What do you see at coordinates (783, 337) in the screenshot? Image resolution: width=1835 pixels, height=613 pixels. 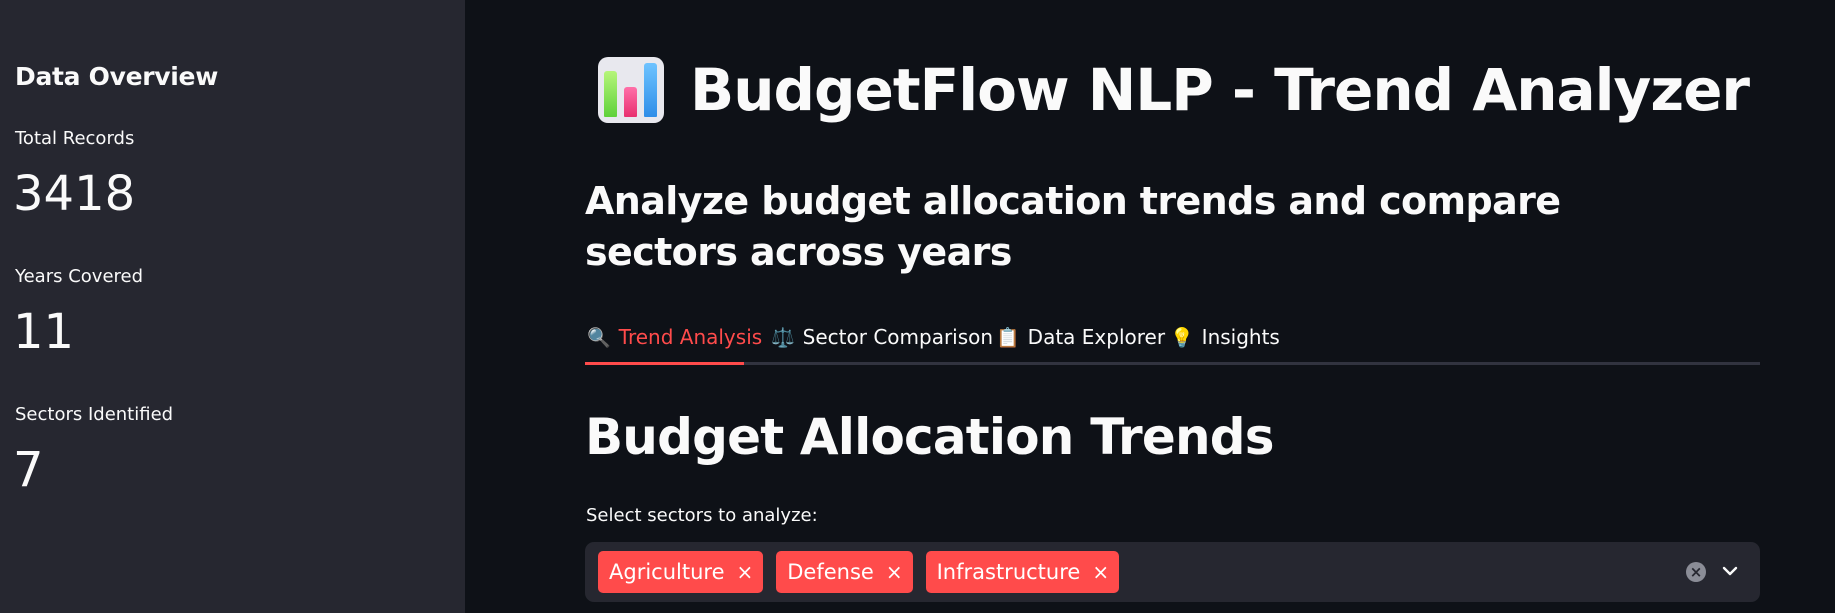 I see `balance-scale-icon: ⚖️` at bounding box center [783, 337].